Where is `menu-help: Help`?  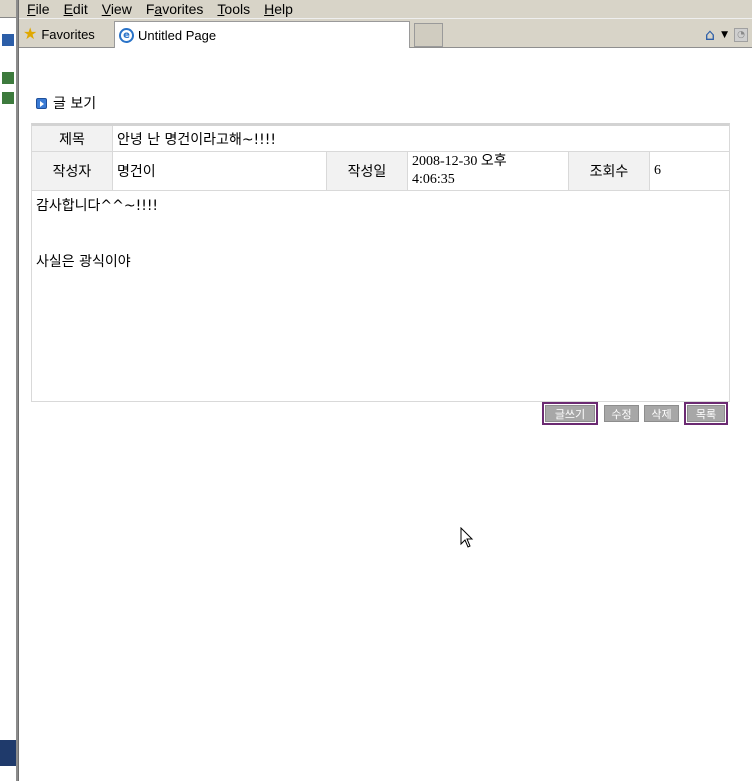
menu-help: Help is located at coordinates (278, 9).